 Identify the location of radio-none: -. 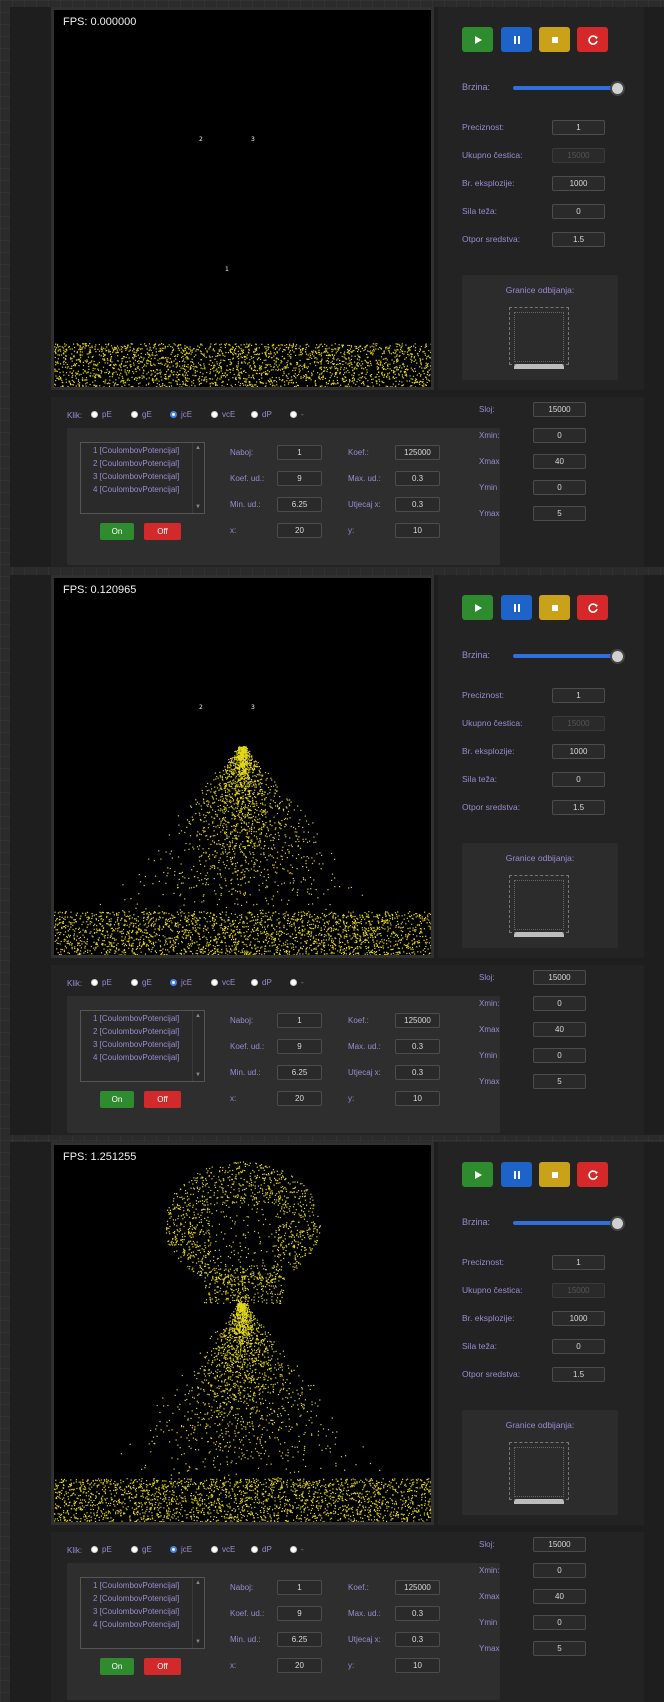
(297, 414).